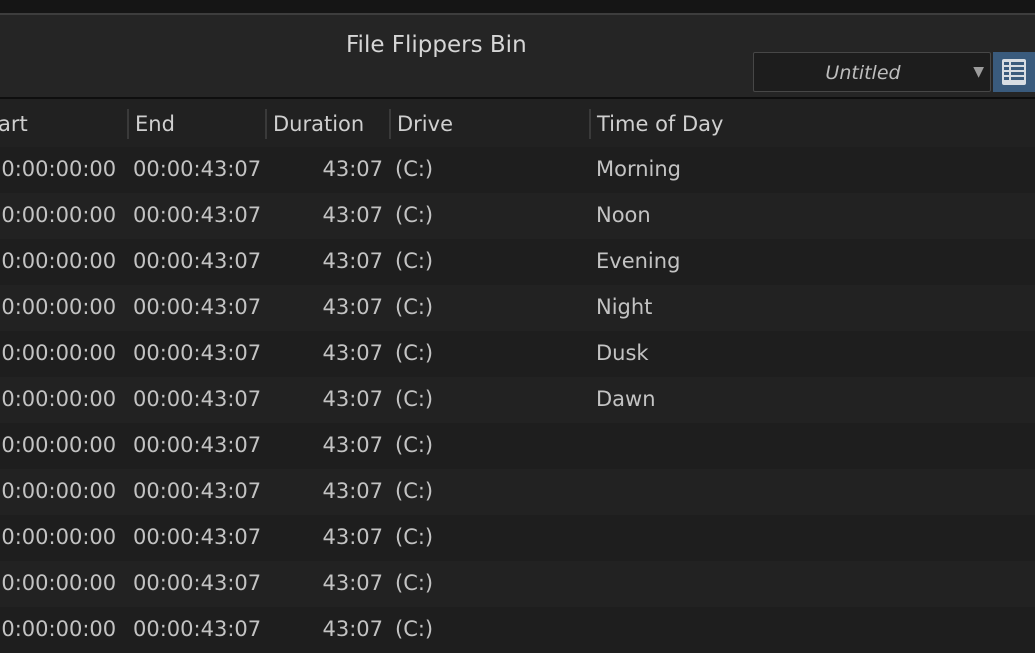 This screenshot has width=1035, height=653. I want to click on column-header-start: art, so click(14, 124).